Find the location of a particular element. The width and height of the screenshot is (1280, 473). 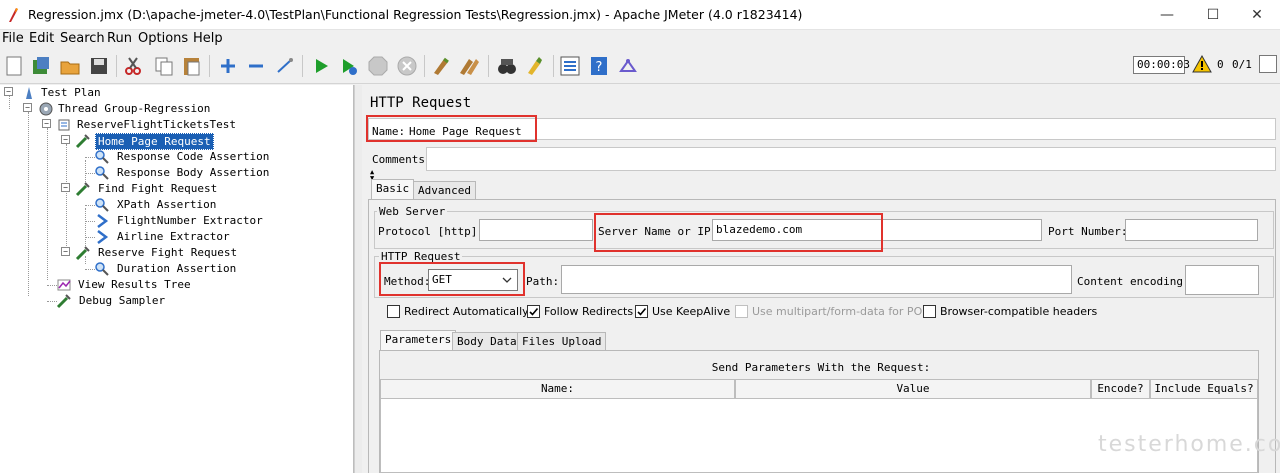

tree-label: Response Code Assertion is located at coordinates (193, 156).